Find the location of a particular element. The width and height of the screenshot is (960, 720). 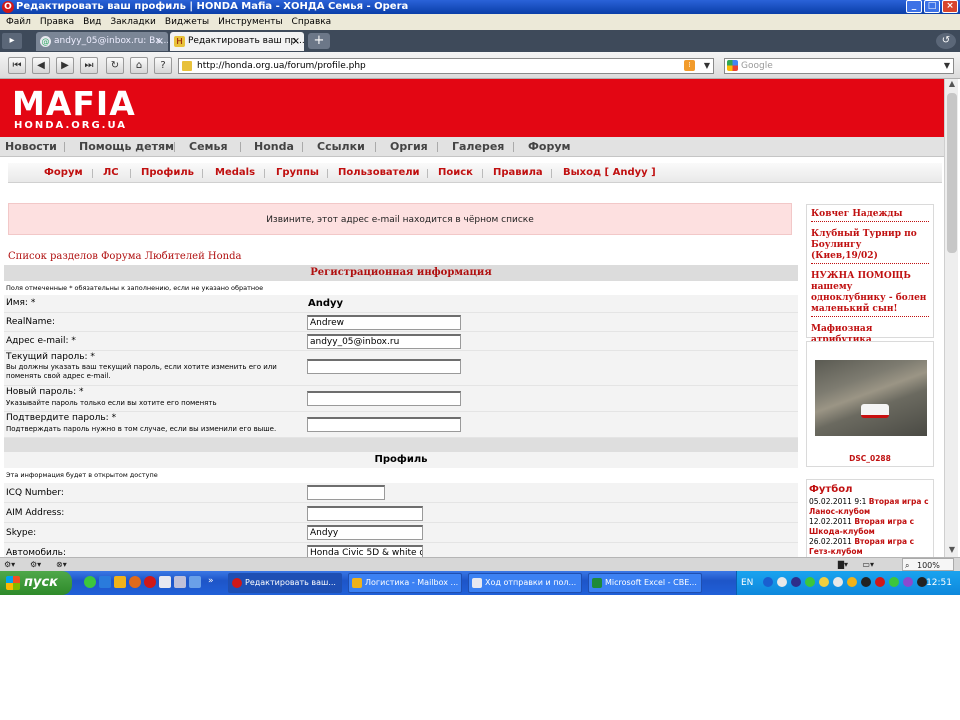

firefox-icon is located at coordinates (135, 582).